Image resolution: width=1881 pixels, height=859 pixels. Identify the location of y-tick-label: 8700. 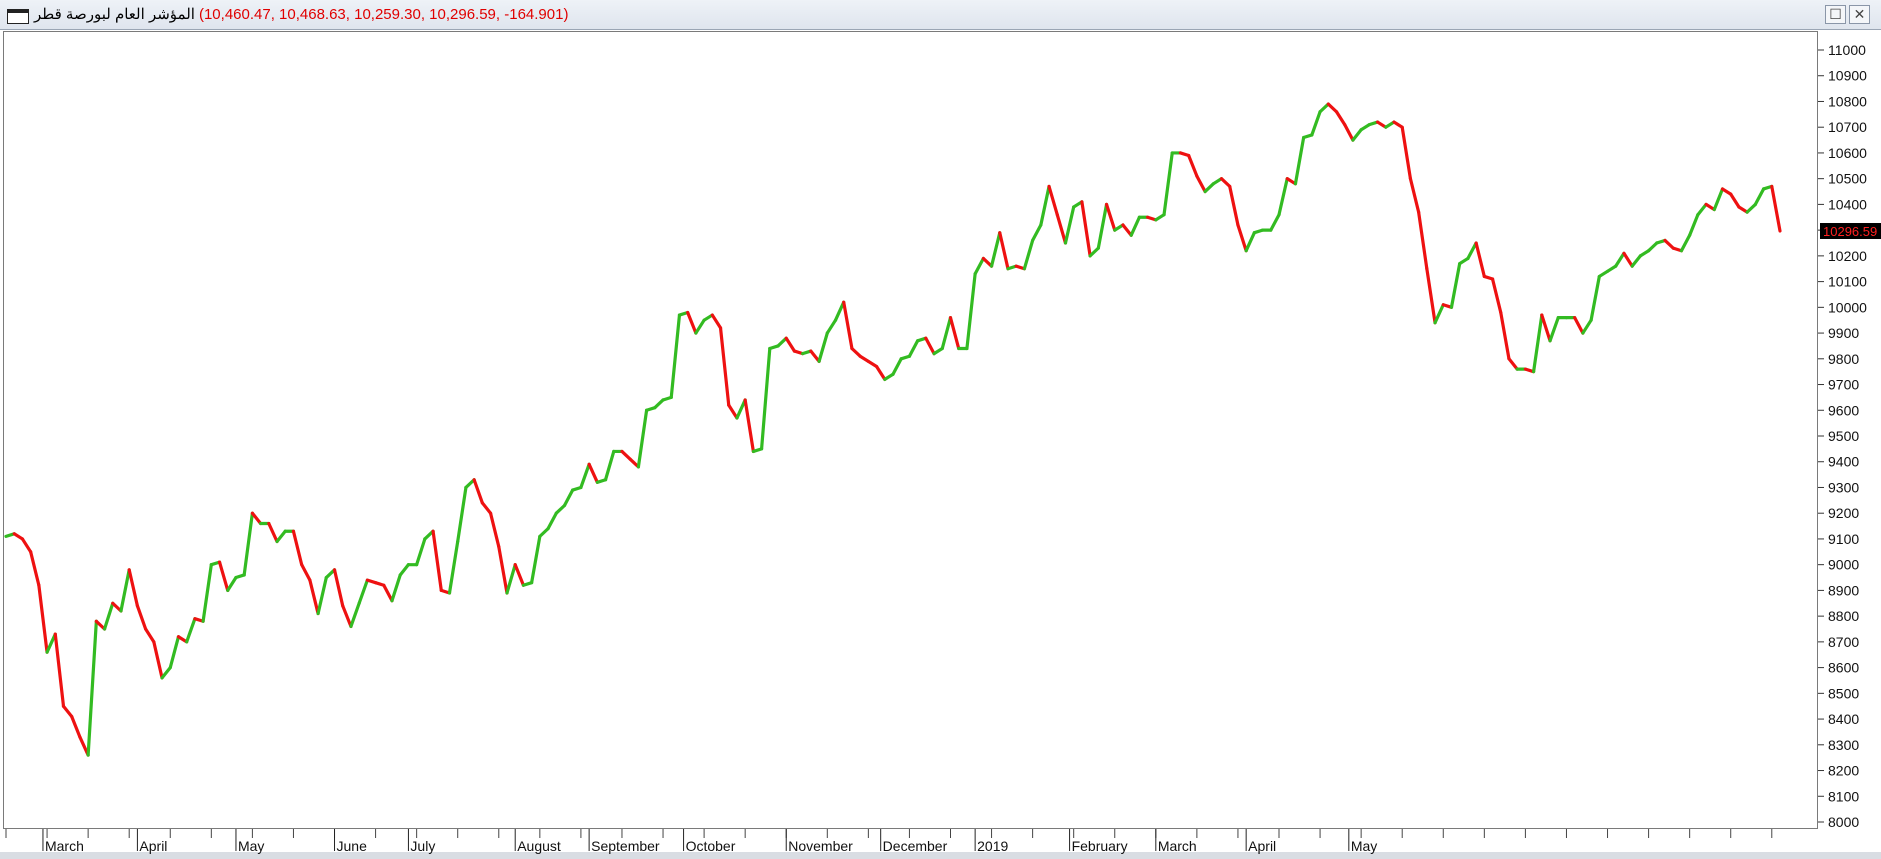
(1843, 642).